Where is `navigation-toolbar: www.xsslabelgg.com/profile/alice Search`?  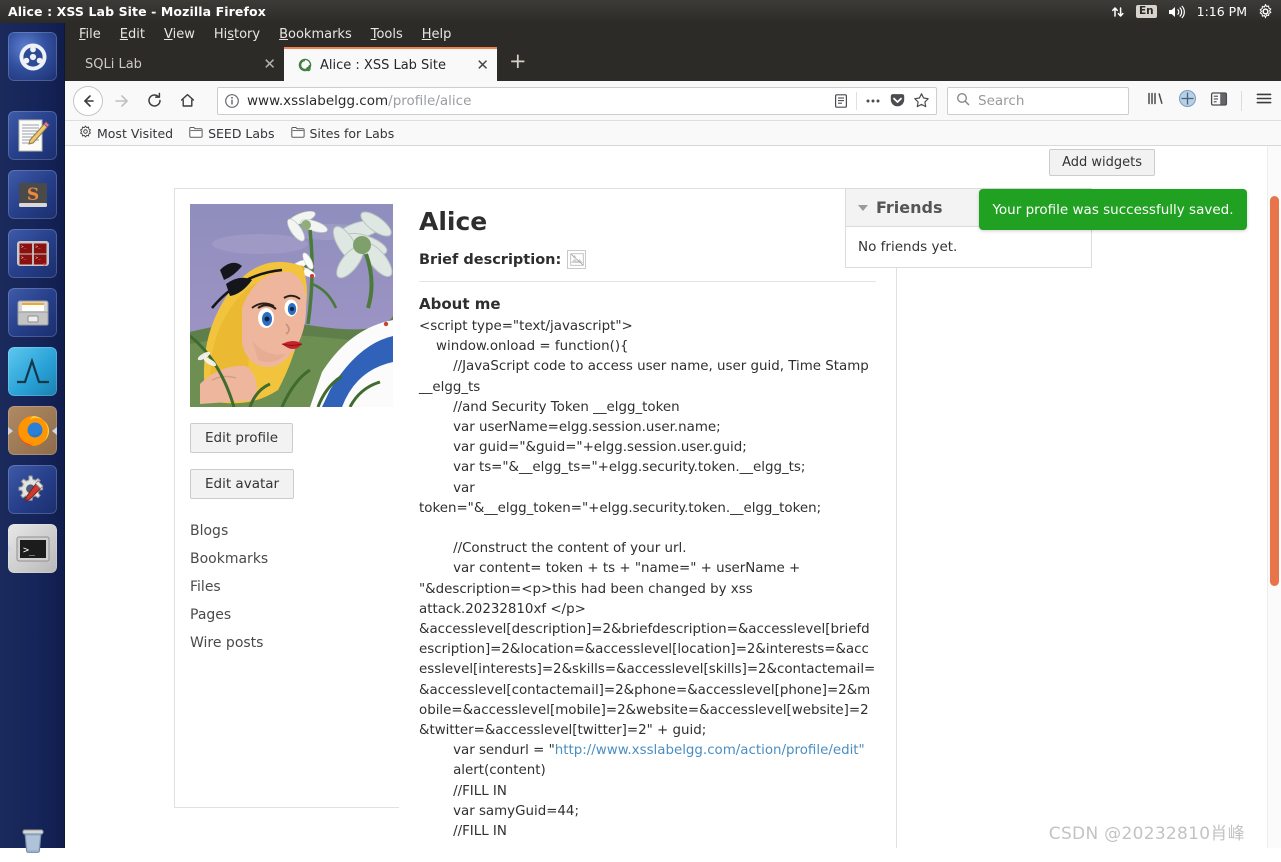
navigation-toolbar: www.xsslabelgg.com/profile/alice Search is located at coordinates (673, 101).